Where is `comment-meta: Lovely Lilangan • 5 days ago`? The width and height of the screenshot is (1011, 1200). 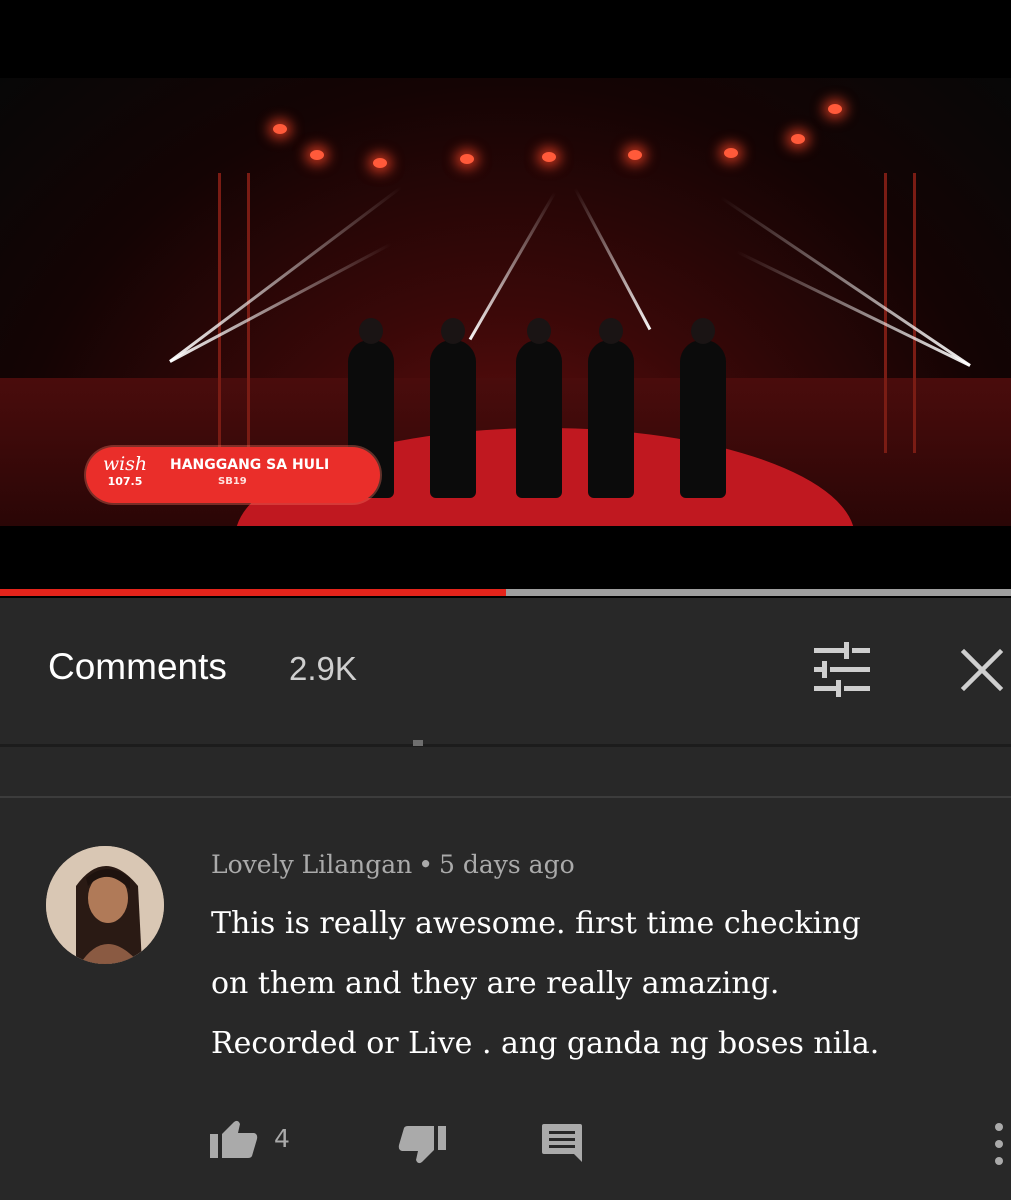 comment-meta: Lovely Lilangan • 5 days ago is located at coordinates (393, 864).